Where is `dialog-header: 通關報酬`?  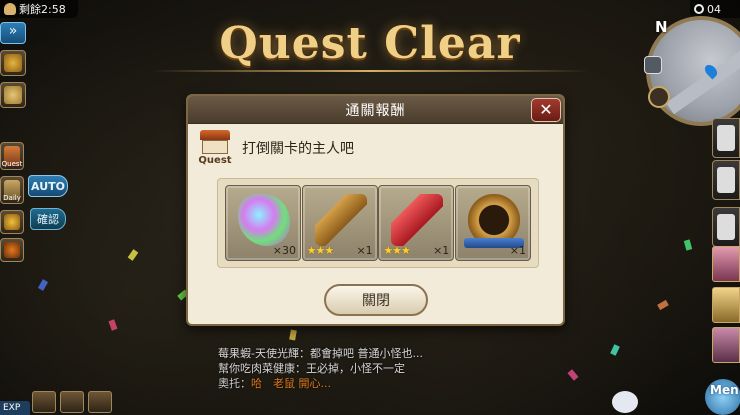
dialog-header: 通關報酬 is located at coordinates (375, 110).